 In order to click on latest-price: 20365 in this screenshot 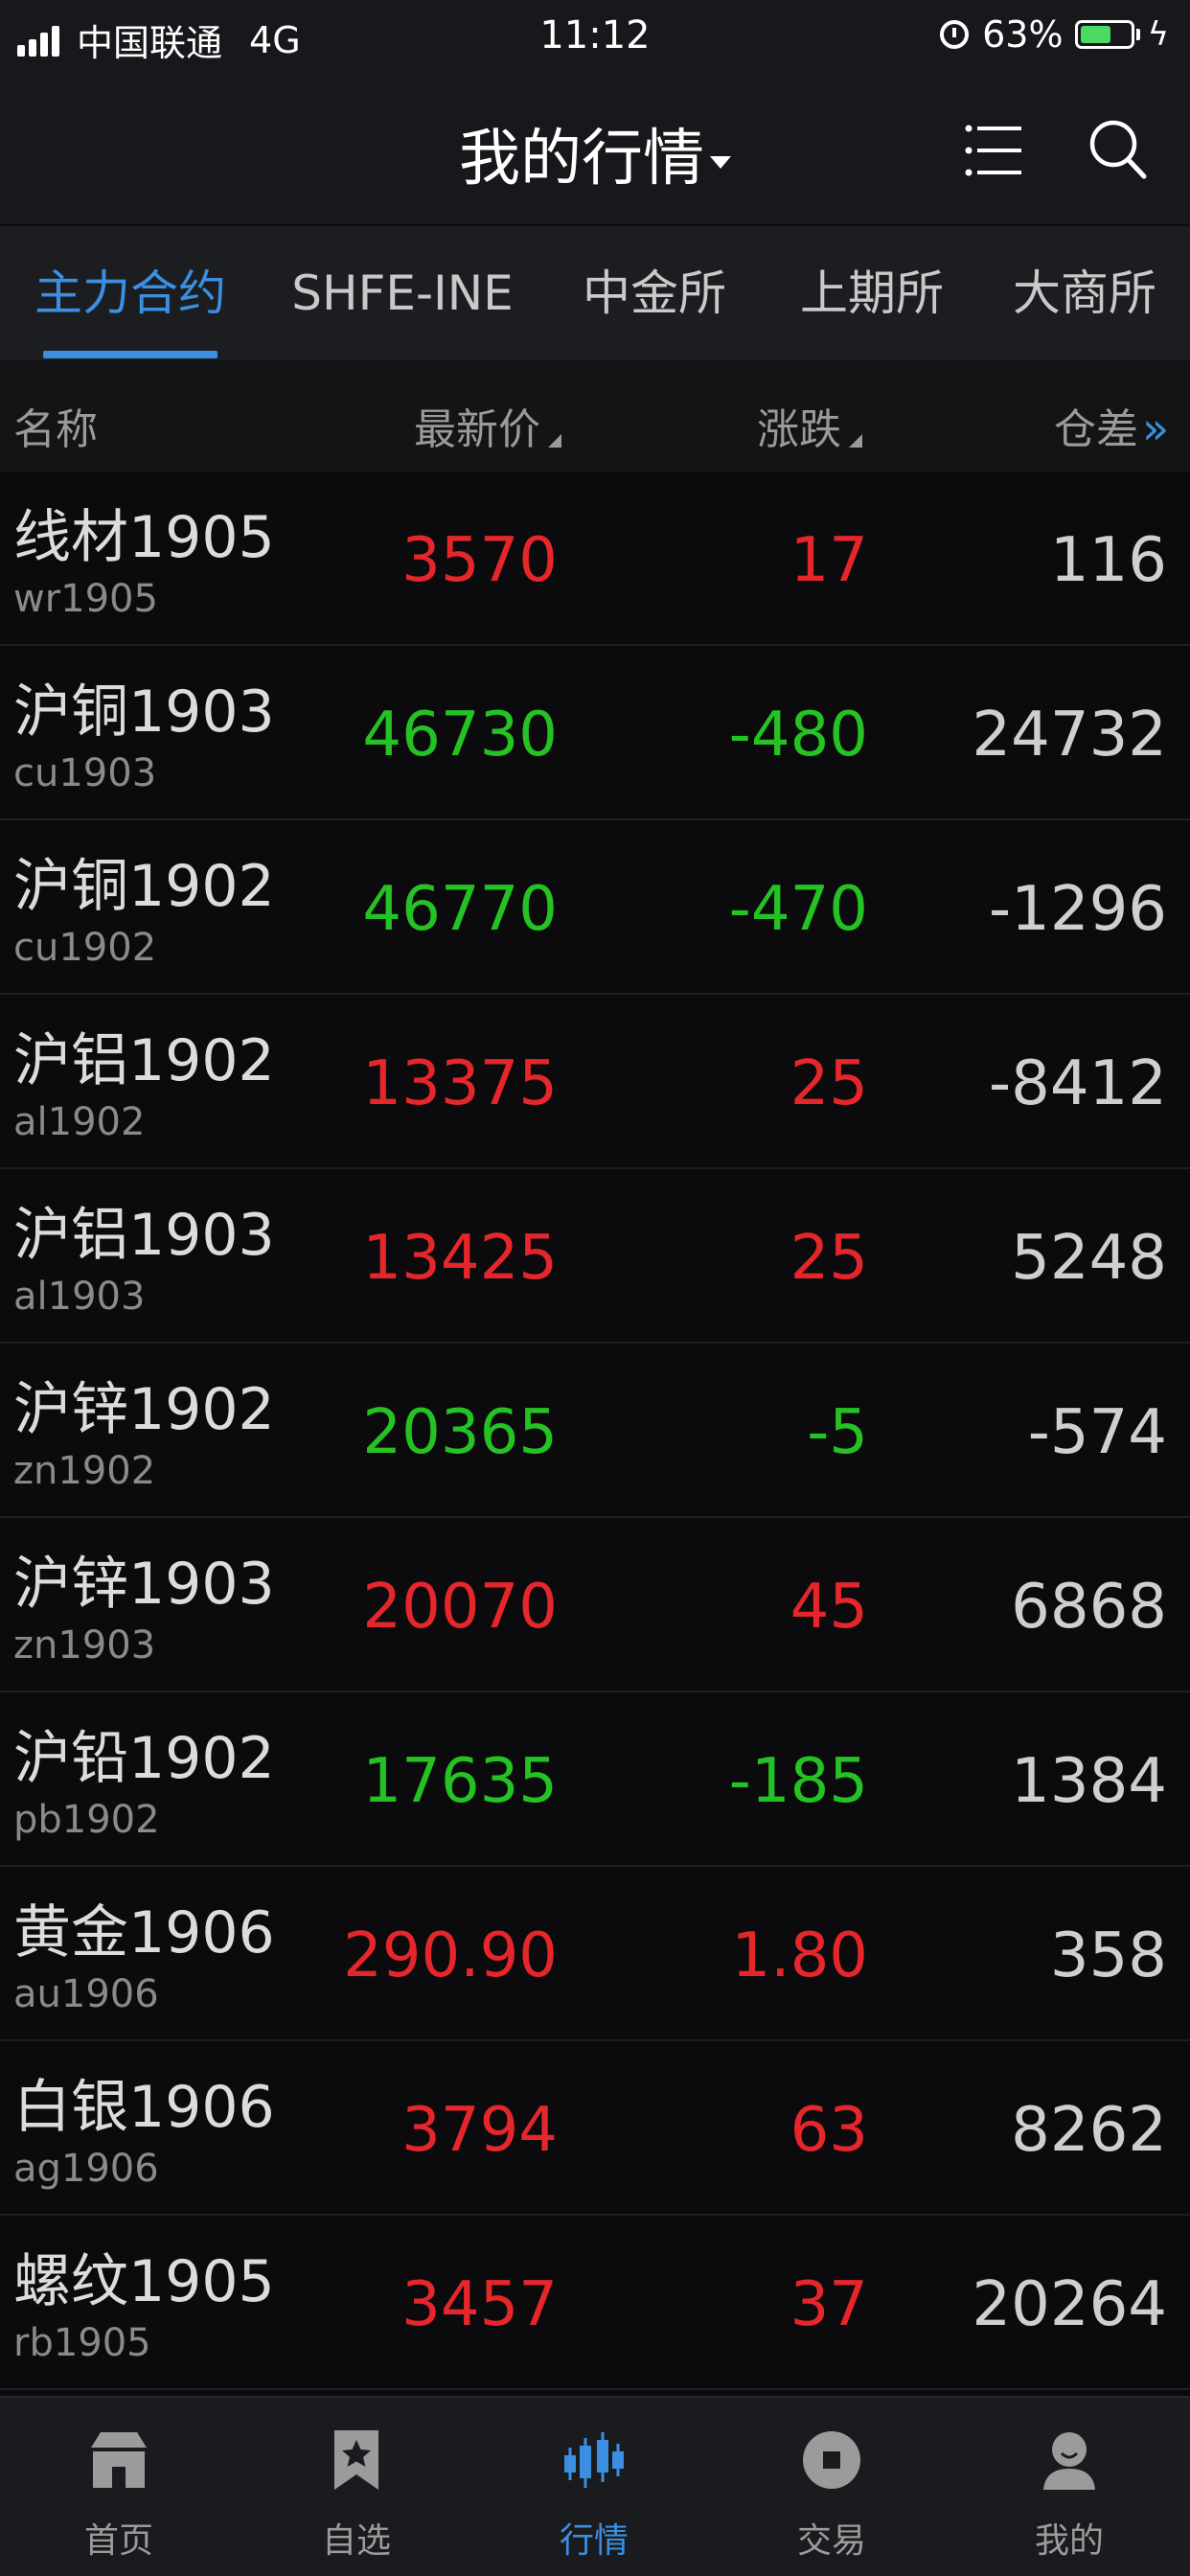, I will do `click(460, 1433)`.